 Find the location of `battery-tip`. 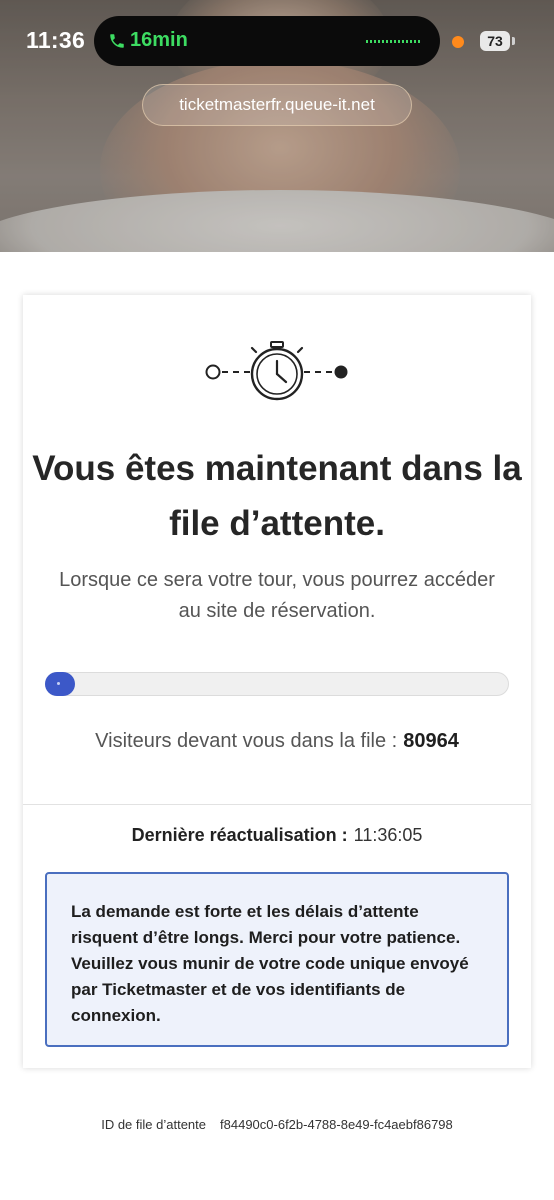

battery-tip is located at coordinates (513, 41).